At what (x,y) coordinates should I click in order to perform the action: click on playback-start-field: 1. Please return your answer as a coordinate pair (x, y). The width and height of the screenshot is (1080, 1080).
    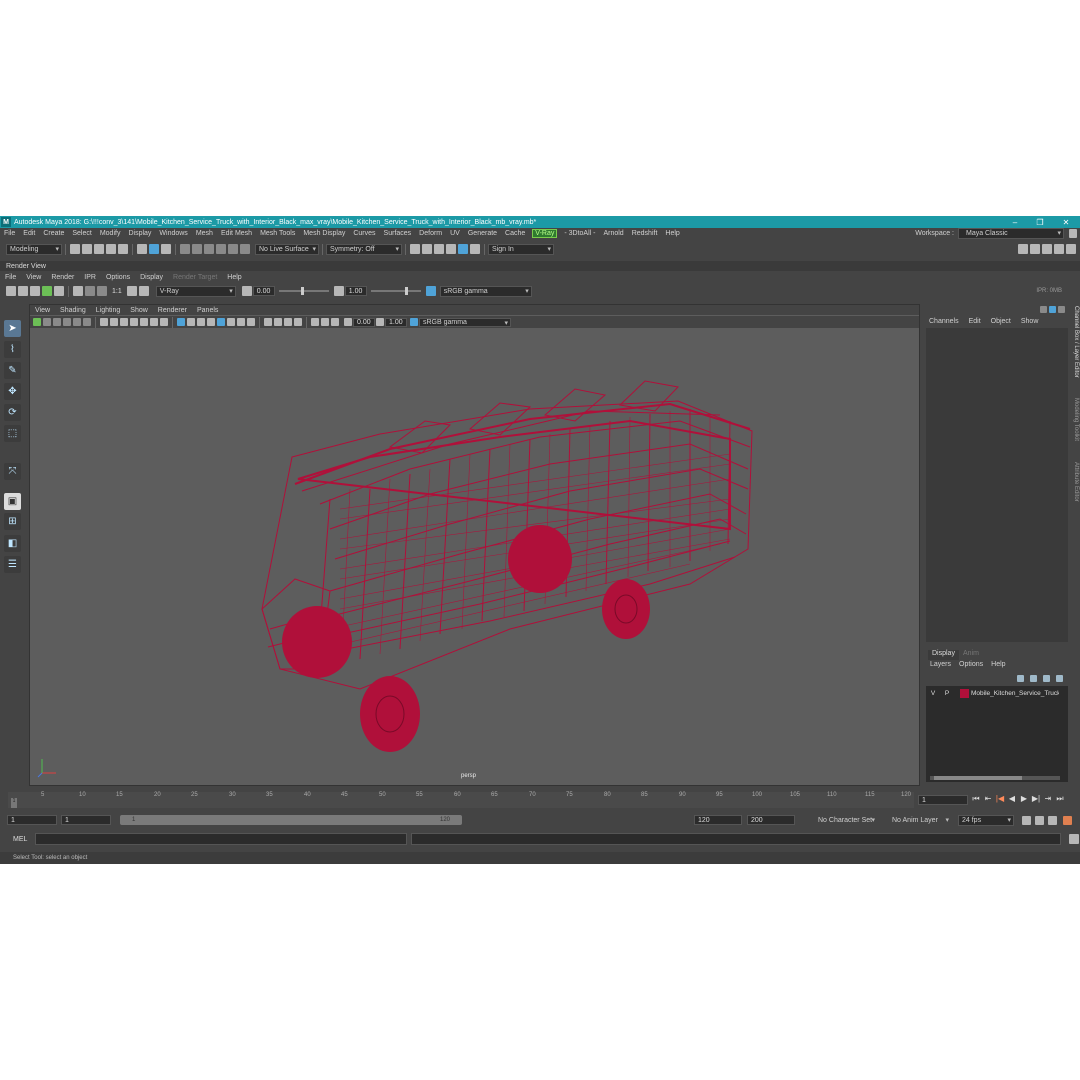
    Looking at the image, I should click on (86, 820).